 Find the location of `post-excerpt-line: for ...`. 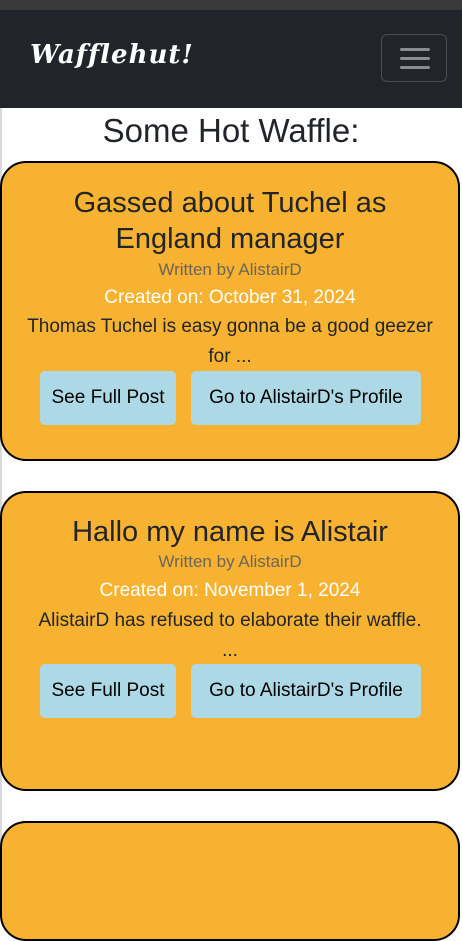

post-excerpt-line: for ... is located at coordinates (230, 356).